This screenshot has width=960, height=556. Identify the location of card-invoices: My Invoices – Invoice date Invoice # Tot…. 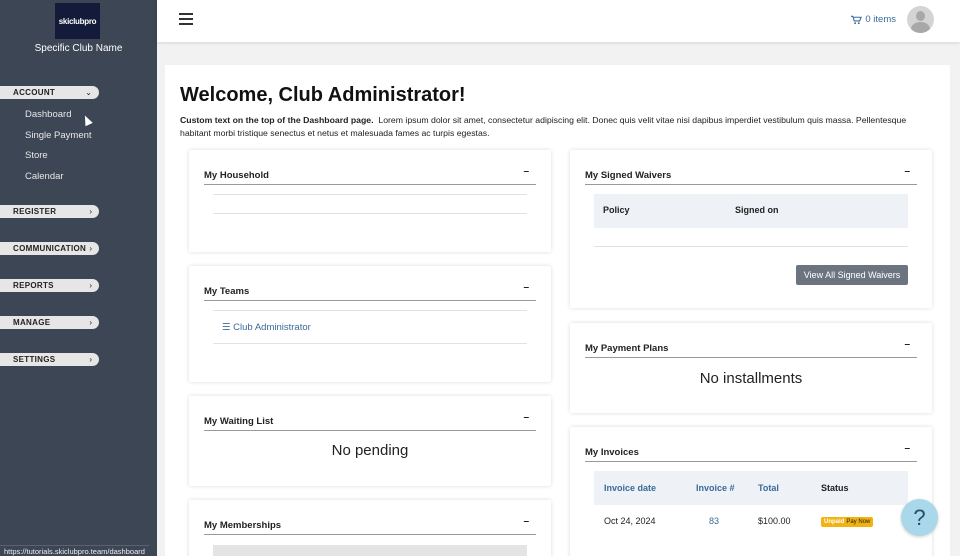
(751, 491).